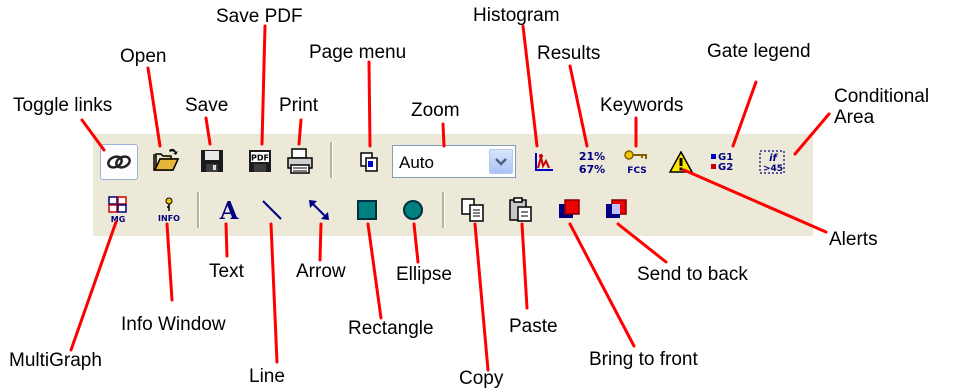 This screenshot has height=392, width=961. What do you see at coordinates (854, 117) in the screenshot?
I see `callout-conditional-area-line2: Area` at bounding box center [854, 117].